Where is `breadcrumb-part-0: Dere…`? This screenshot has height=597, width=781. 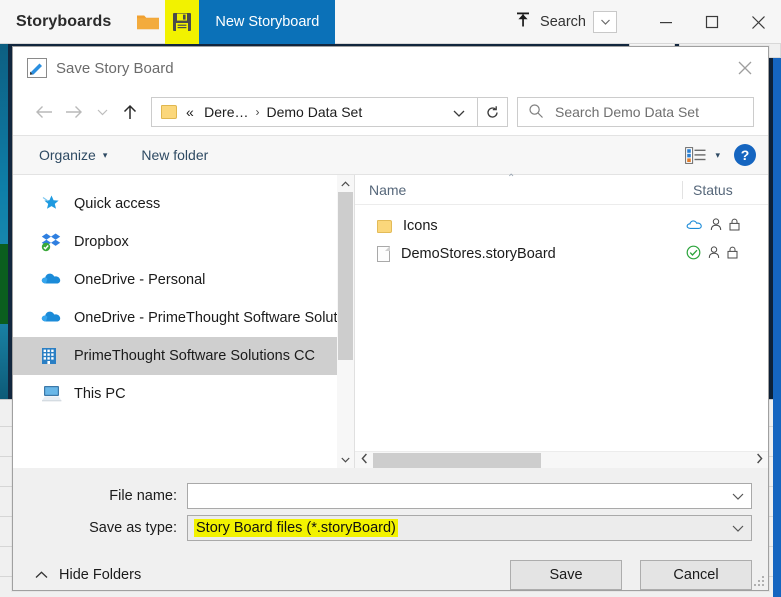 breadcrumb-part-0: Dere… is located at coordinates (226, 112).